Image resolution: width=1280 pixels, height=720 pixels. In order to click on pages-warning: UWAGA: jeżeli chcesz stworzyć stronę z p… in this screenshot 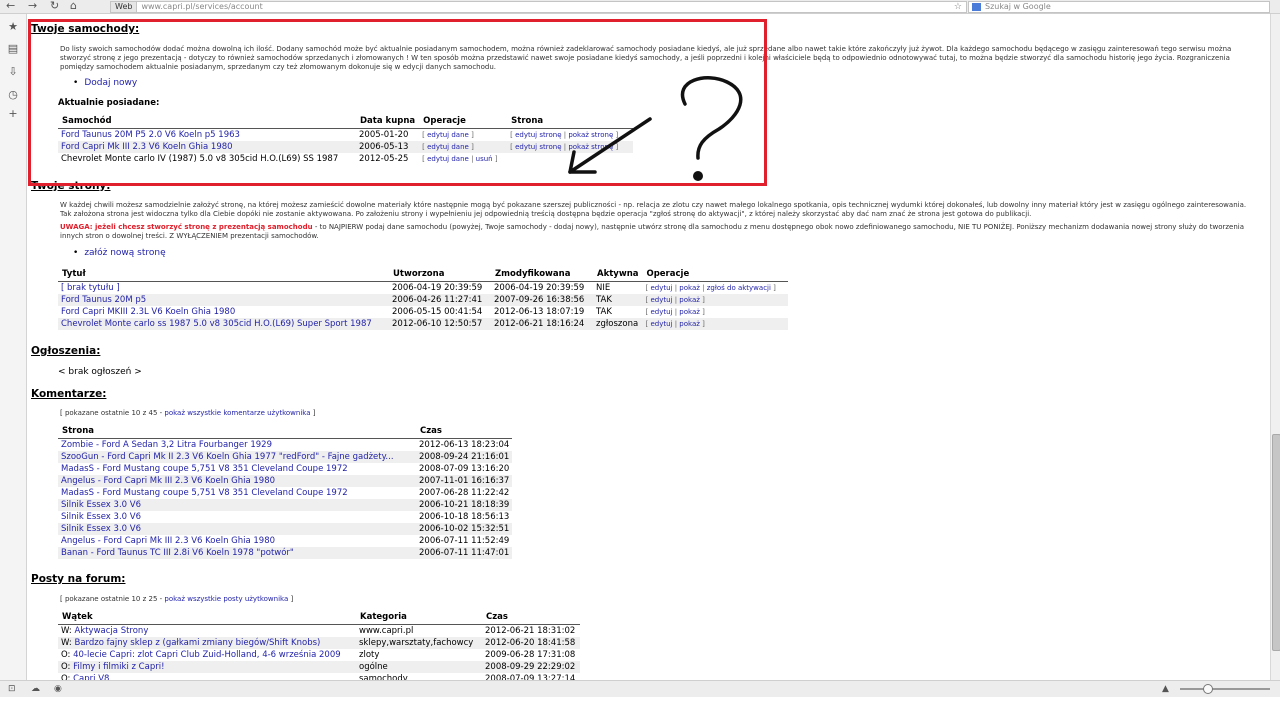, I will do `click(655, 232)`.